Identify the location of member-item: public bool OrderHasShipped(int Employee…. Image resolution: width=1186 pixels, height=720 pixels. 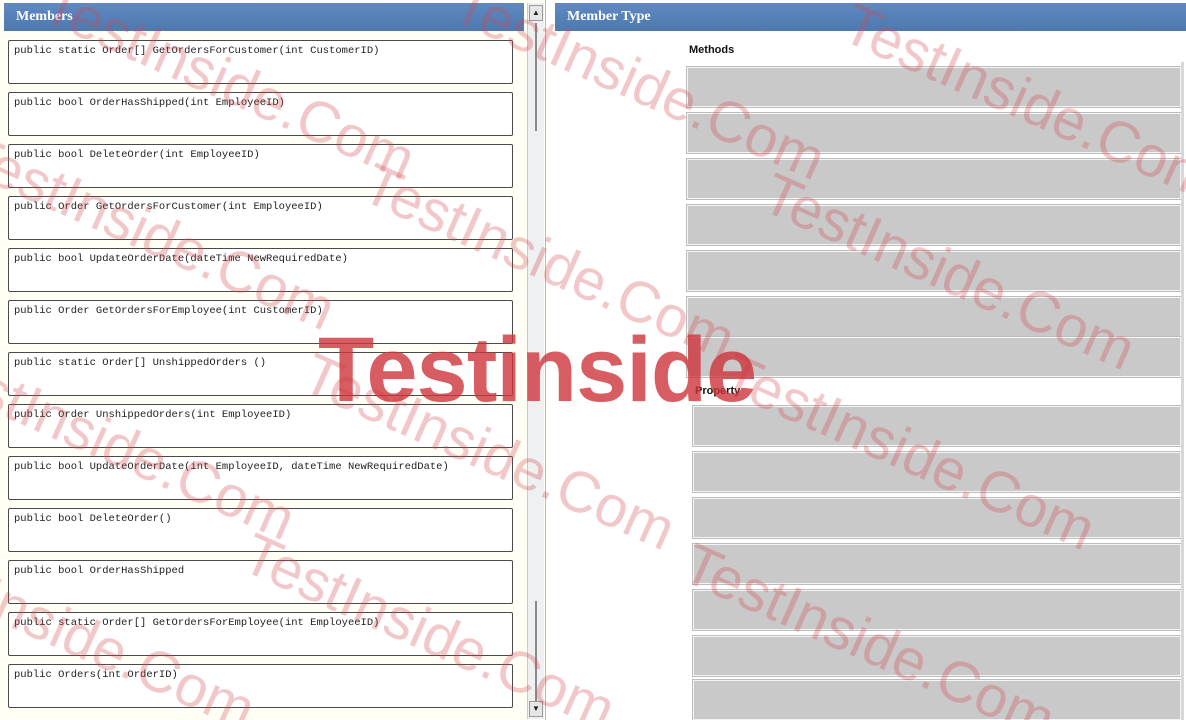
(260, 114).